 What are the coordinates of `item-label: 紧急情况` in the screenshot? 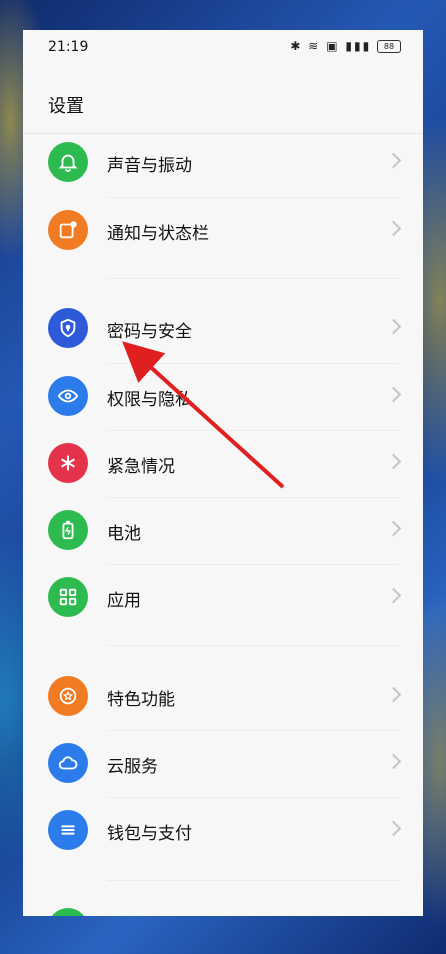 It's located at (141, 467).